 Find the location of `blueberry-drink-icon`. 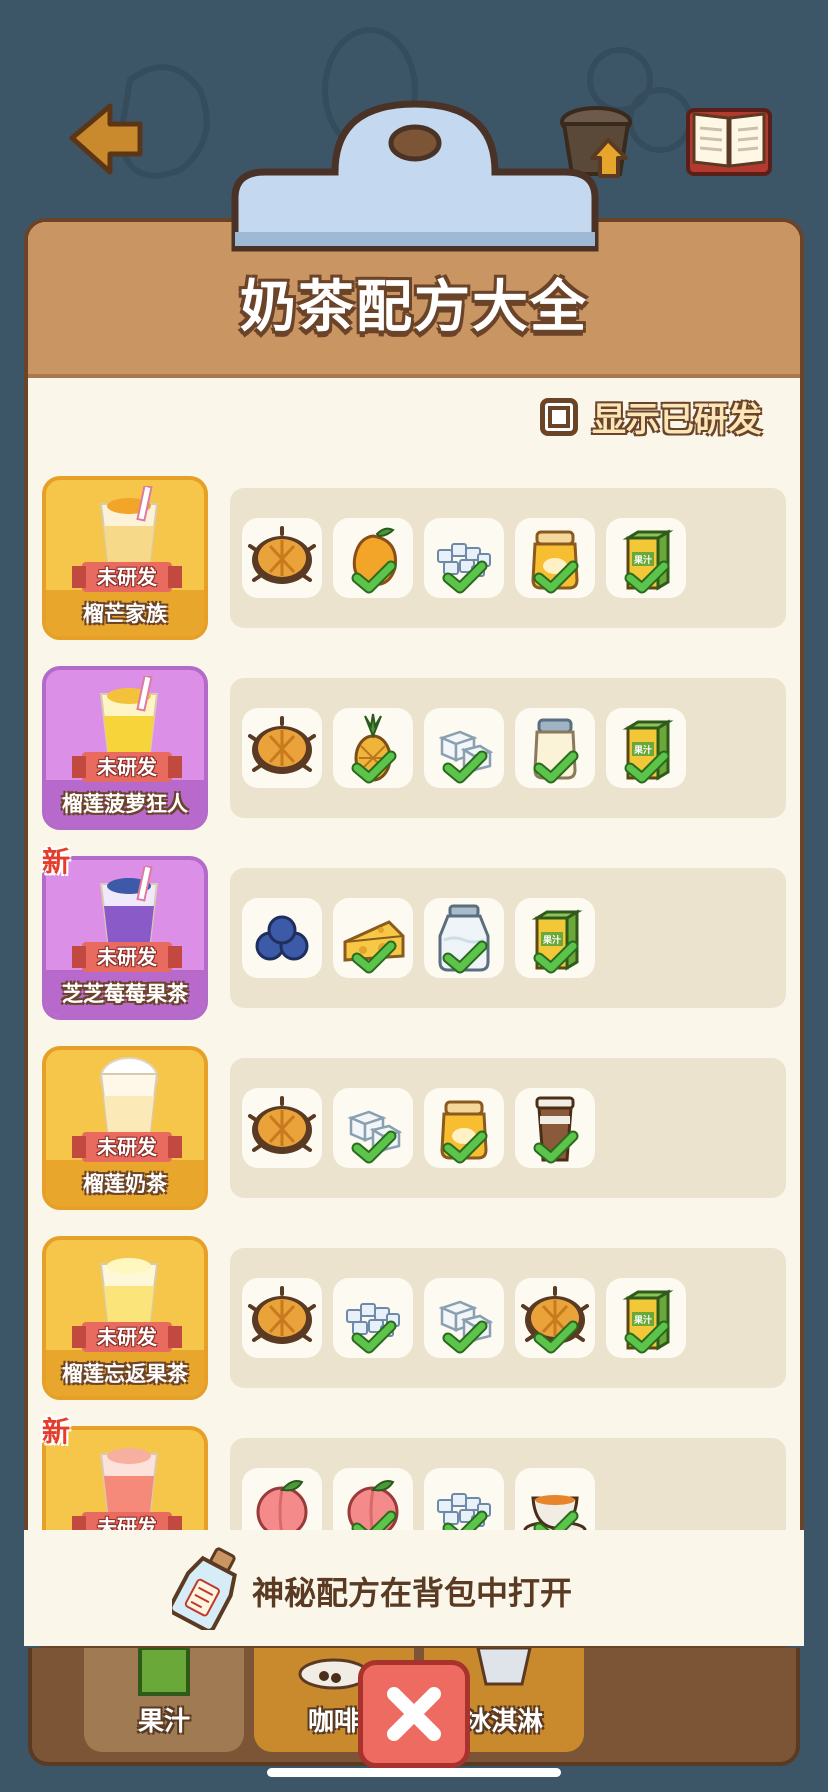

blueberry-drink-icon is located at coordinates (129, 907).